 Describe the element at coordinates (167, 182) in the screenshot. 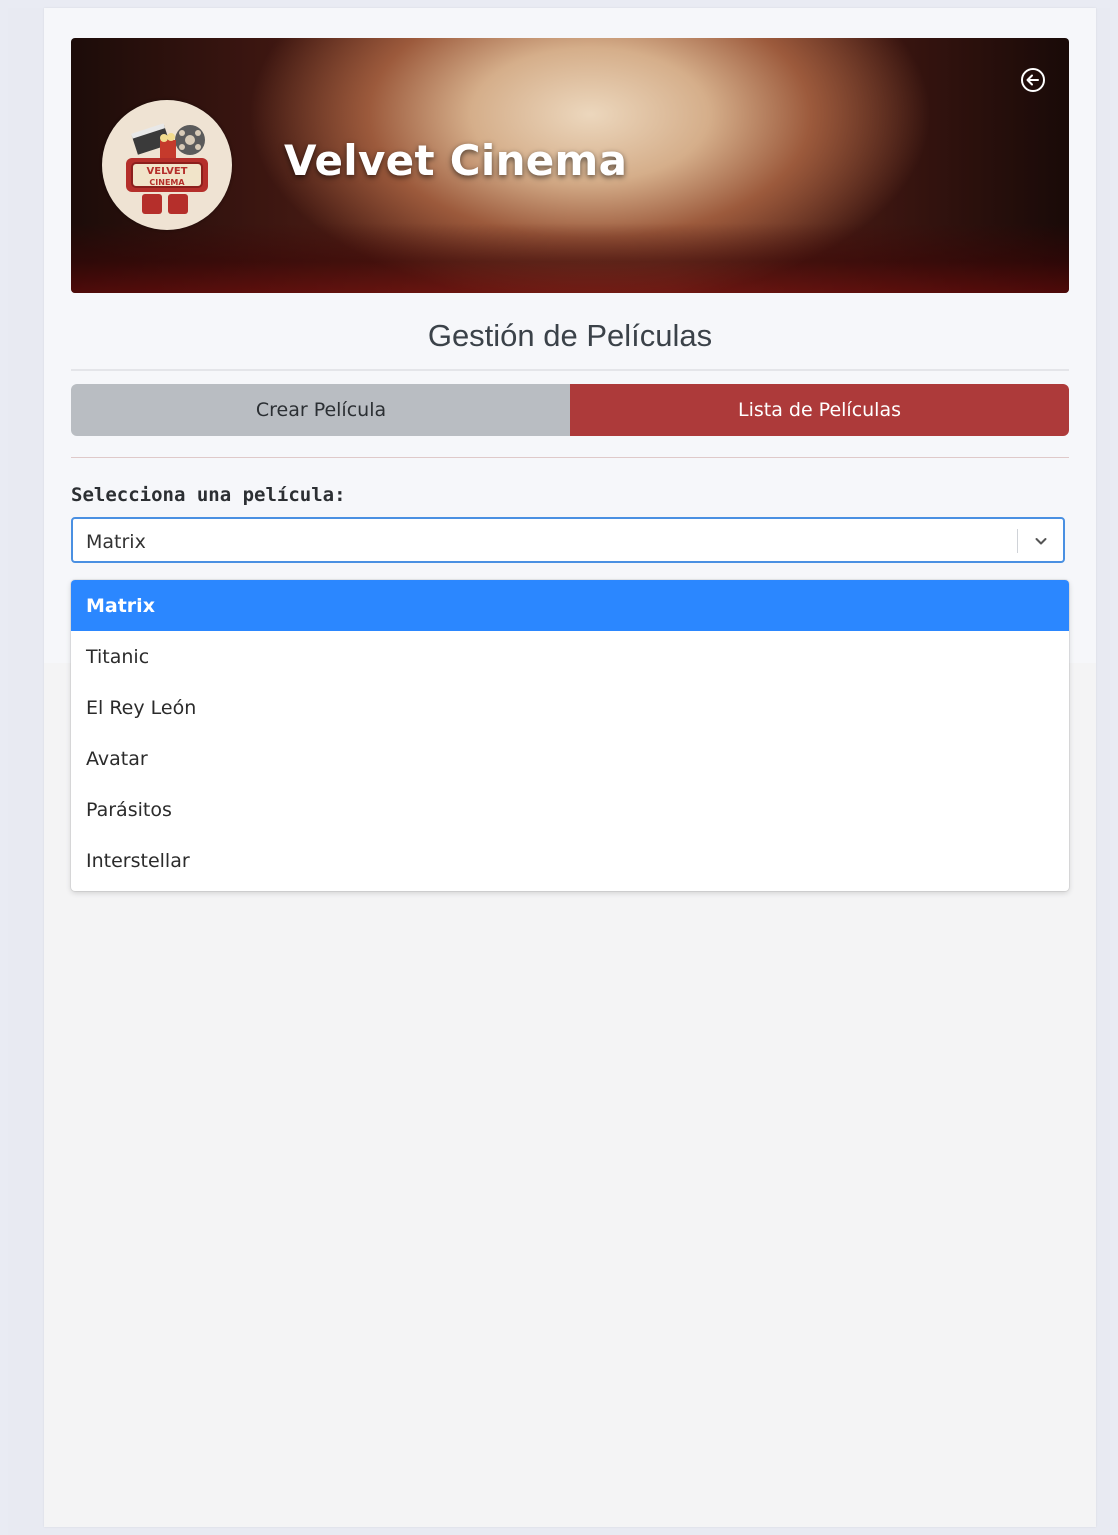

I see `svg-text: CINEMA` at that location.